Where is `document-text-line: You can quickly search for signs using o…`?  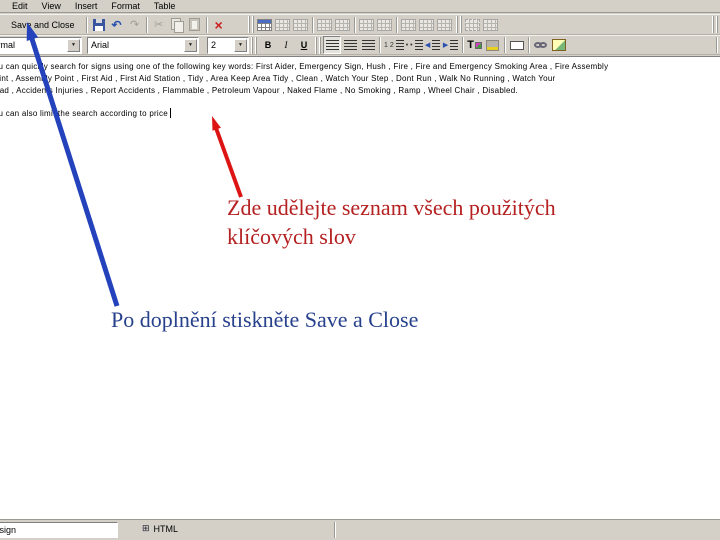
document-text-line: You can quickly search for signs using o… is located at coordinates (304, 66).